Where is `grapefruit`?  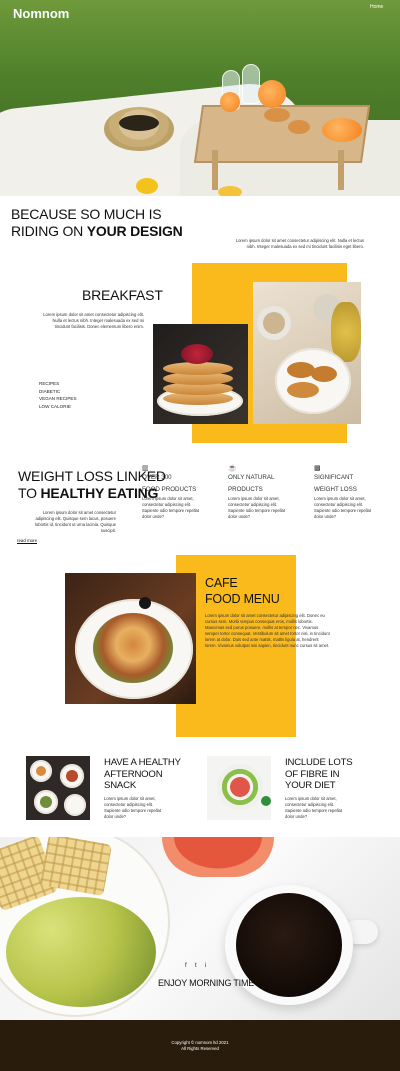
grapefruit is located at coordinates (272, 94).